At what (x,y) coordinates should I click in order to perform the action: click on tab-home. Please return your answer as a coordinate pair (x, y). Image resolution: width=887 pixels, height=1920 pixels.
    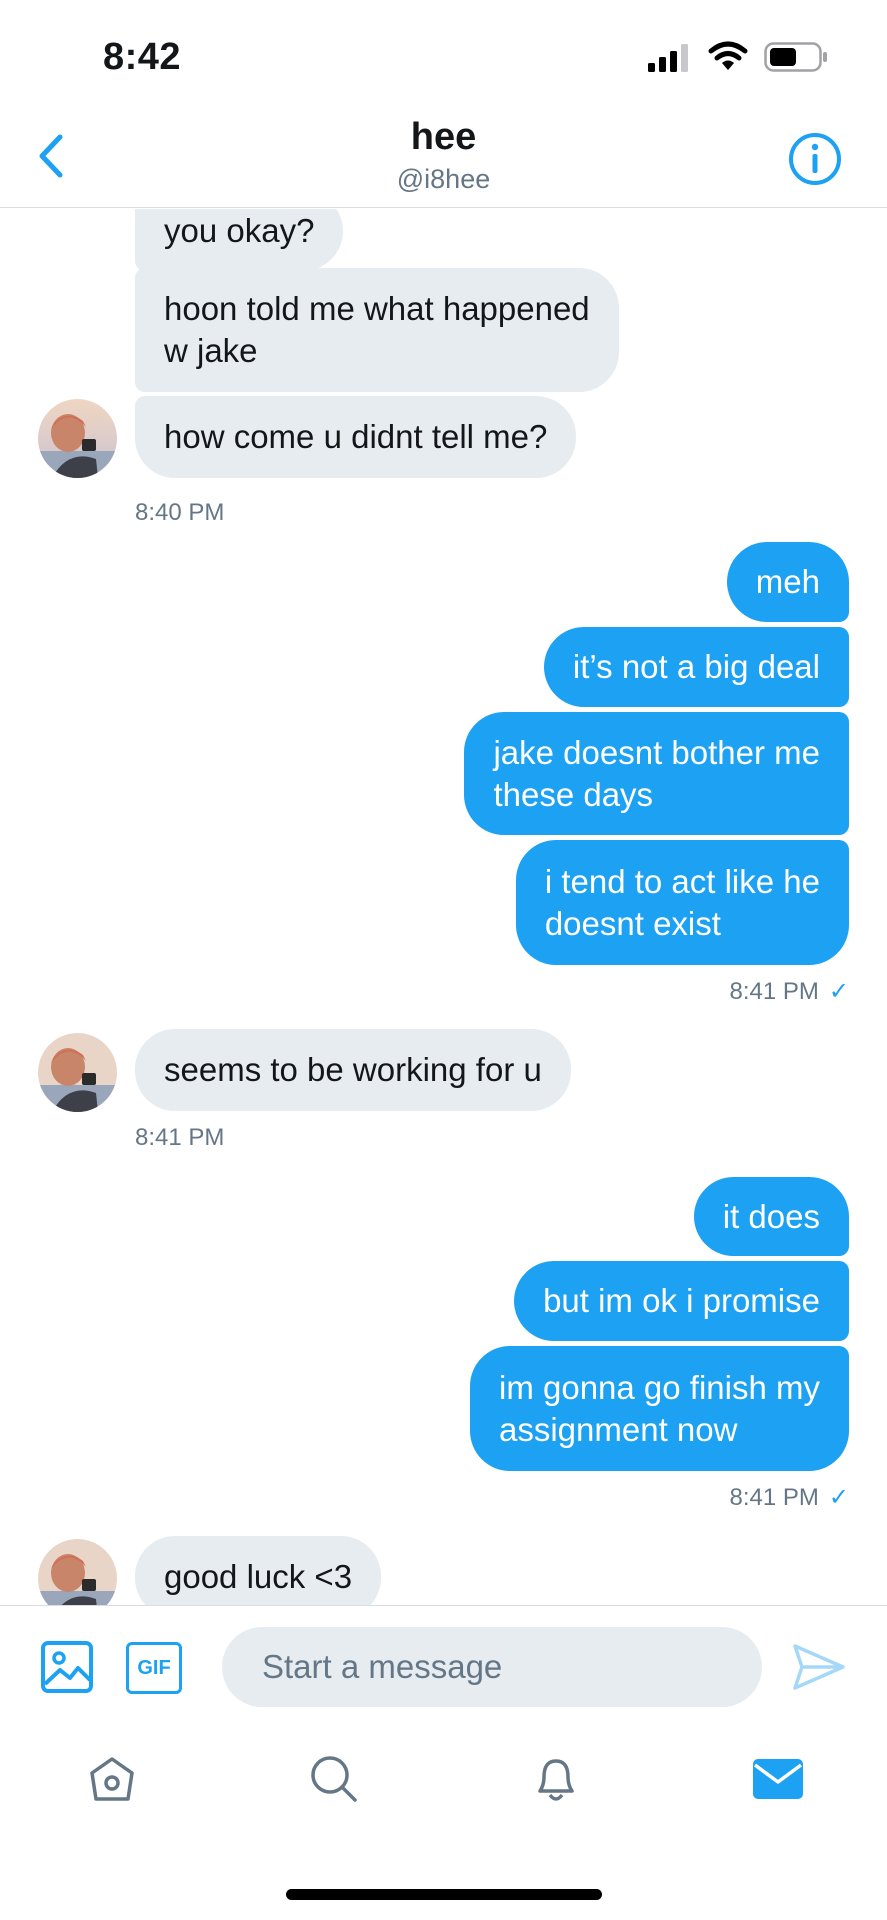
    Looking at the image, I should click on (112, 1779).